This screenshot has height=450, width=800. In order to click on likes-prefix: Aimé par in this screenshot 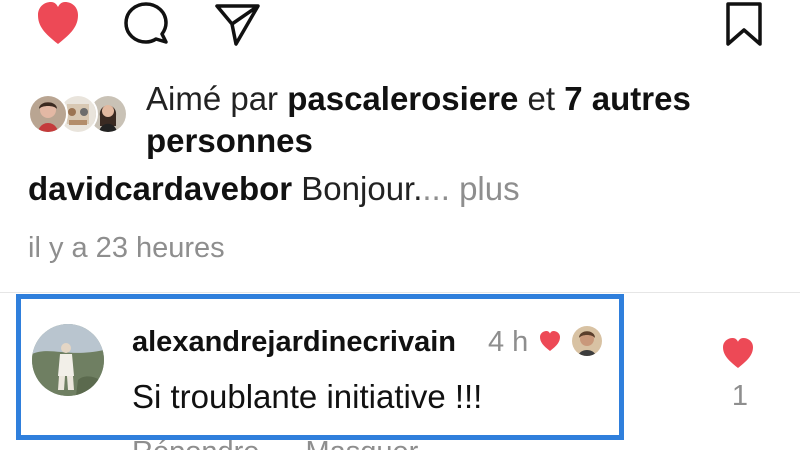, I will do `click(217, 98)`.